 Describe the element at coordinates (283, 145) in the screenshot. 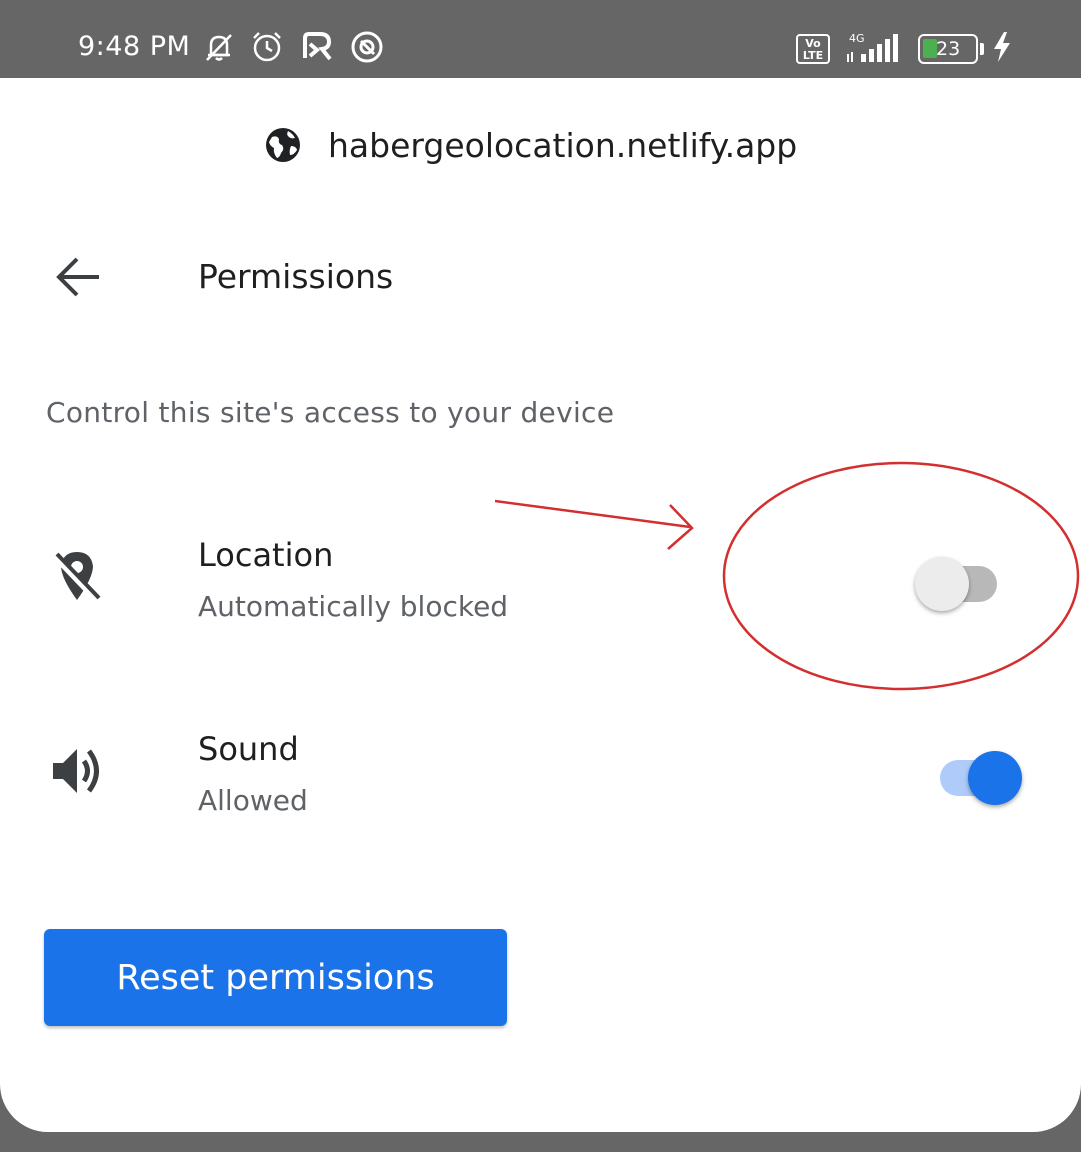

I see `globe-icon` at that location.